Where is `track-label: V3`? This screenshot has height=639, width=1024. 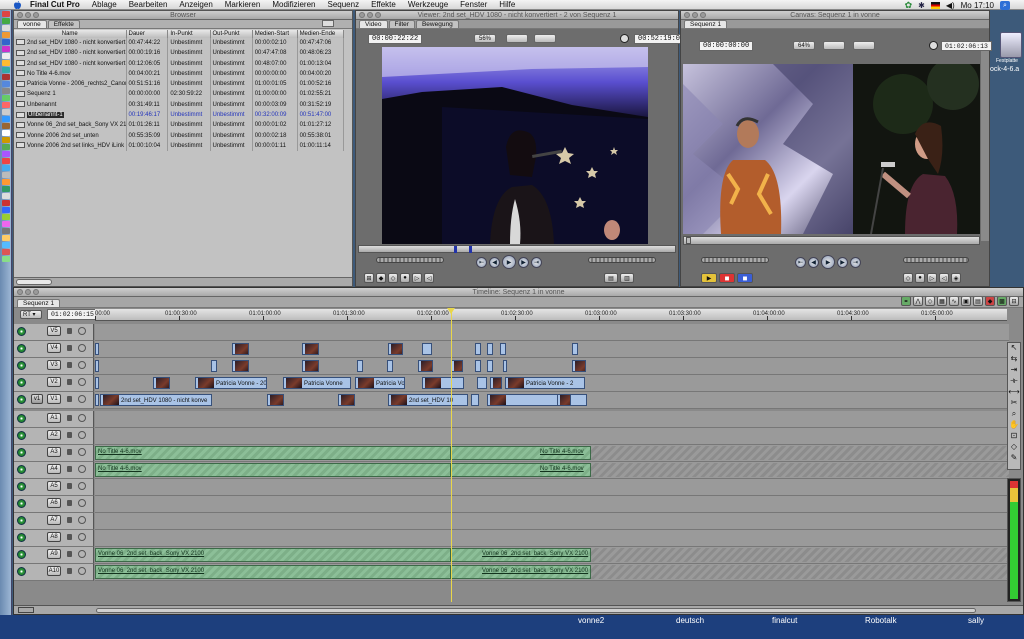
track-label: V3 is located at coordinates (54, 365).